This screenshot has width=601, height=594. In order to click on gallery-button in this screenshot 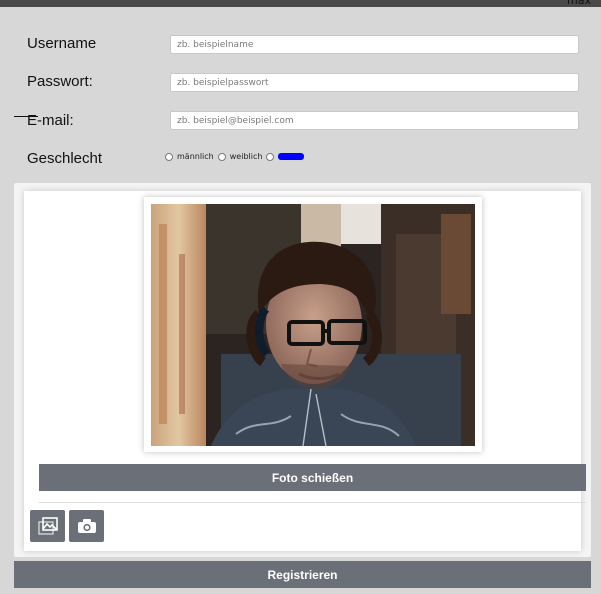, I will do `click(47, 526)`.